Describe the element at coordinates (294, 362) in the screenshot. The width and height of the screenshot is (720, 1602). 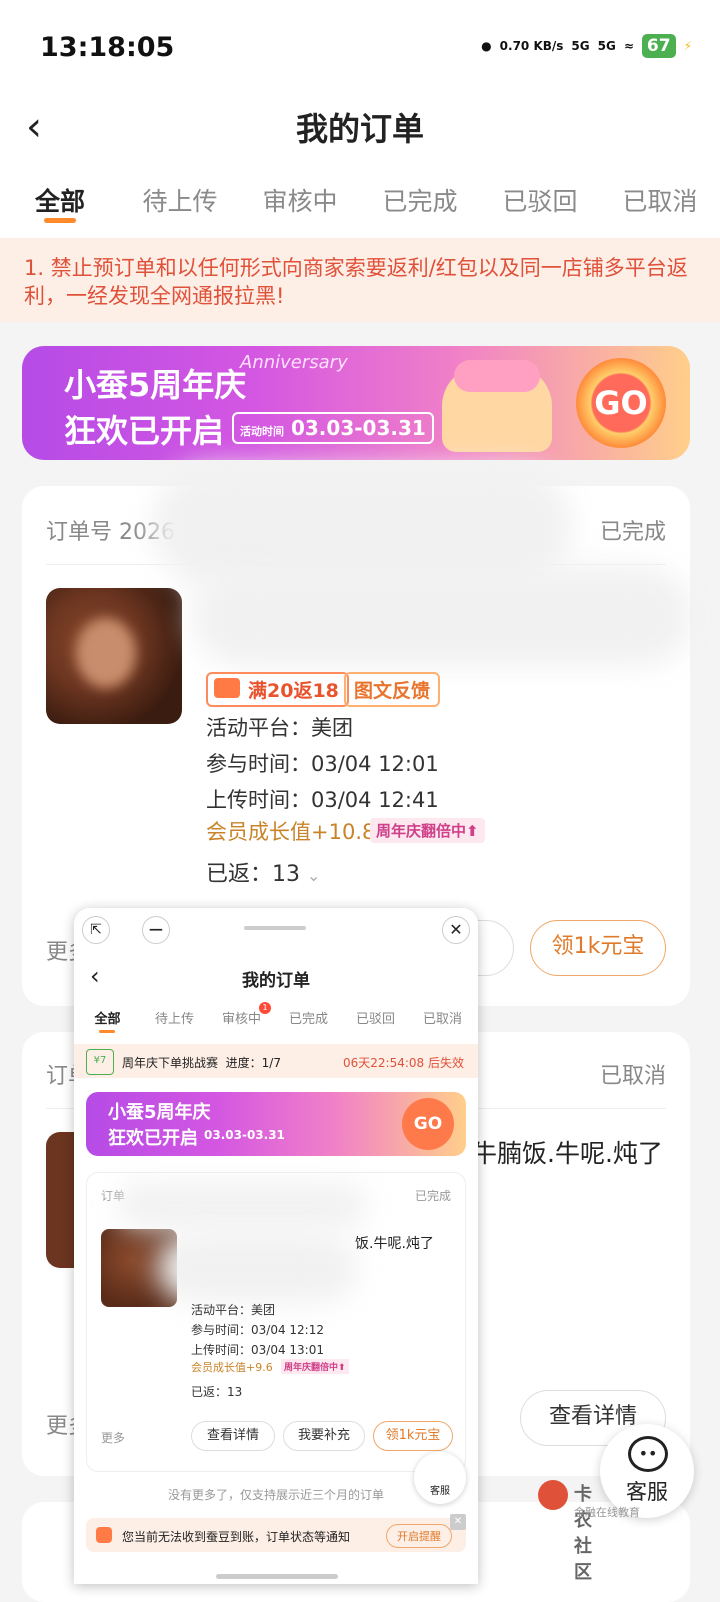
I see `banner-script: Anniversary` at that location.